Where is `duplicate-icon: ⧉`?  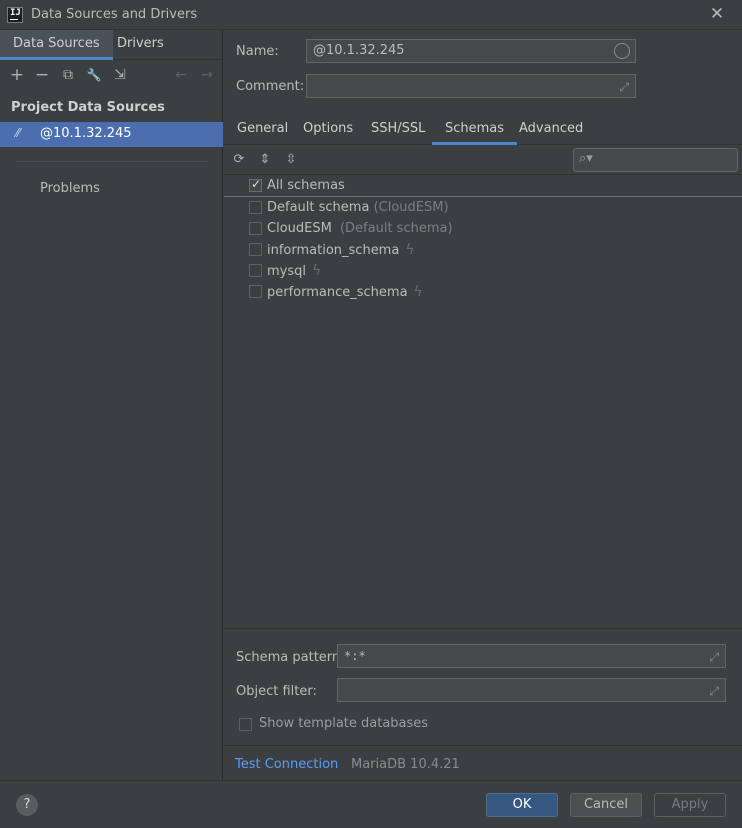
duplicate-icon: ⧉ is located at coordinates (68, 75).